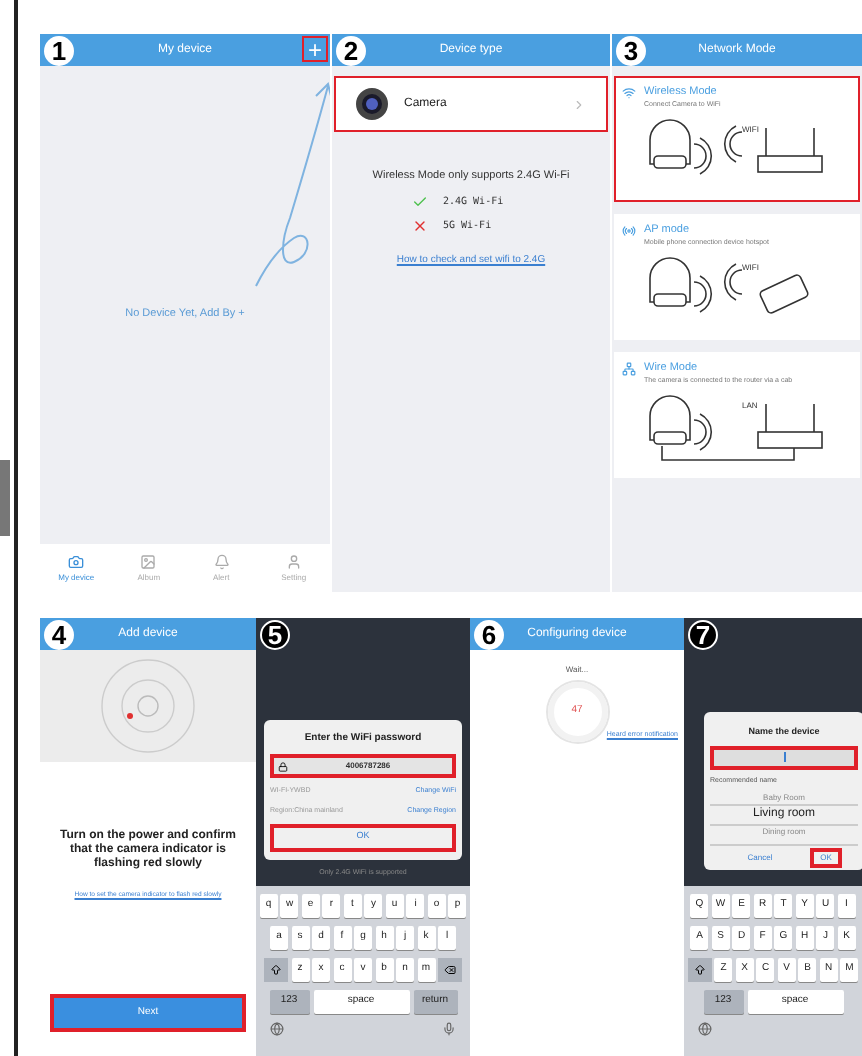 This screenshot has height=1056, width=862. What do you see at coordinates (703, 635) in the screenshot?
I see `step-number: 7` at bounding box center [703, 635].